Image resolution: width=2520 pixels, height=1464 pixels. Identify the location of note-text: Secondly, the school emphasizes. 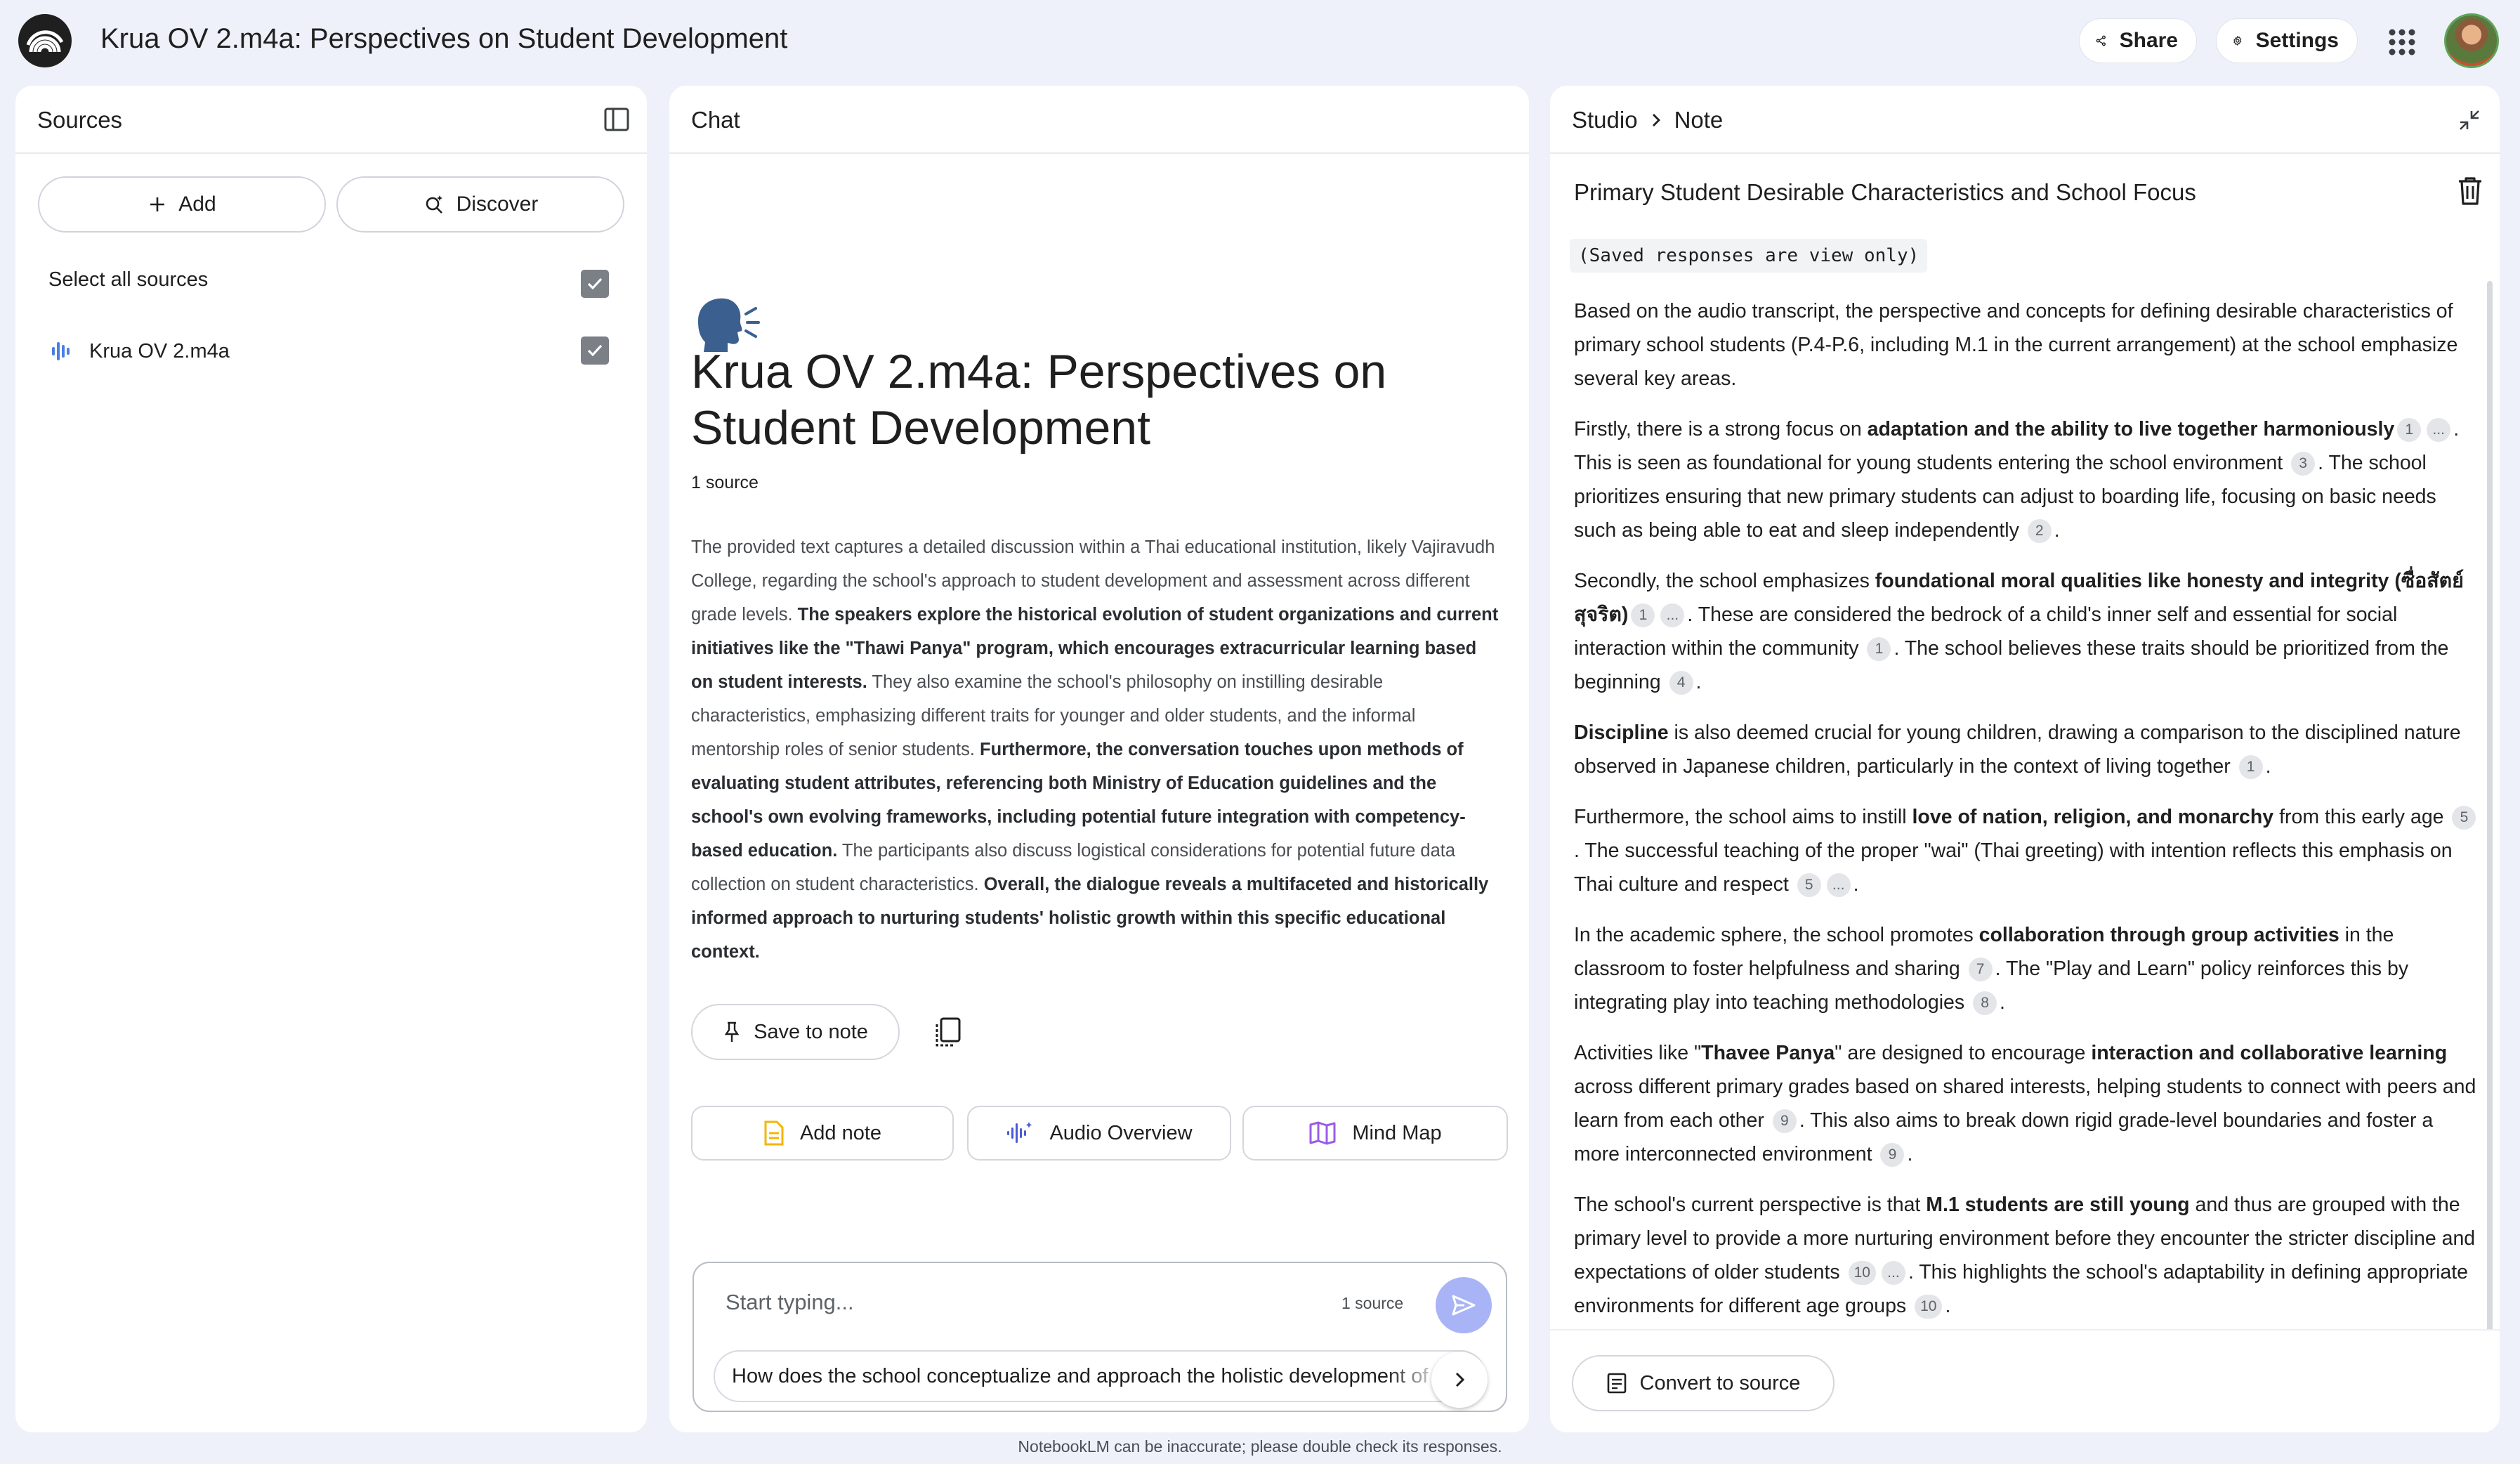
(1724, 581).